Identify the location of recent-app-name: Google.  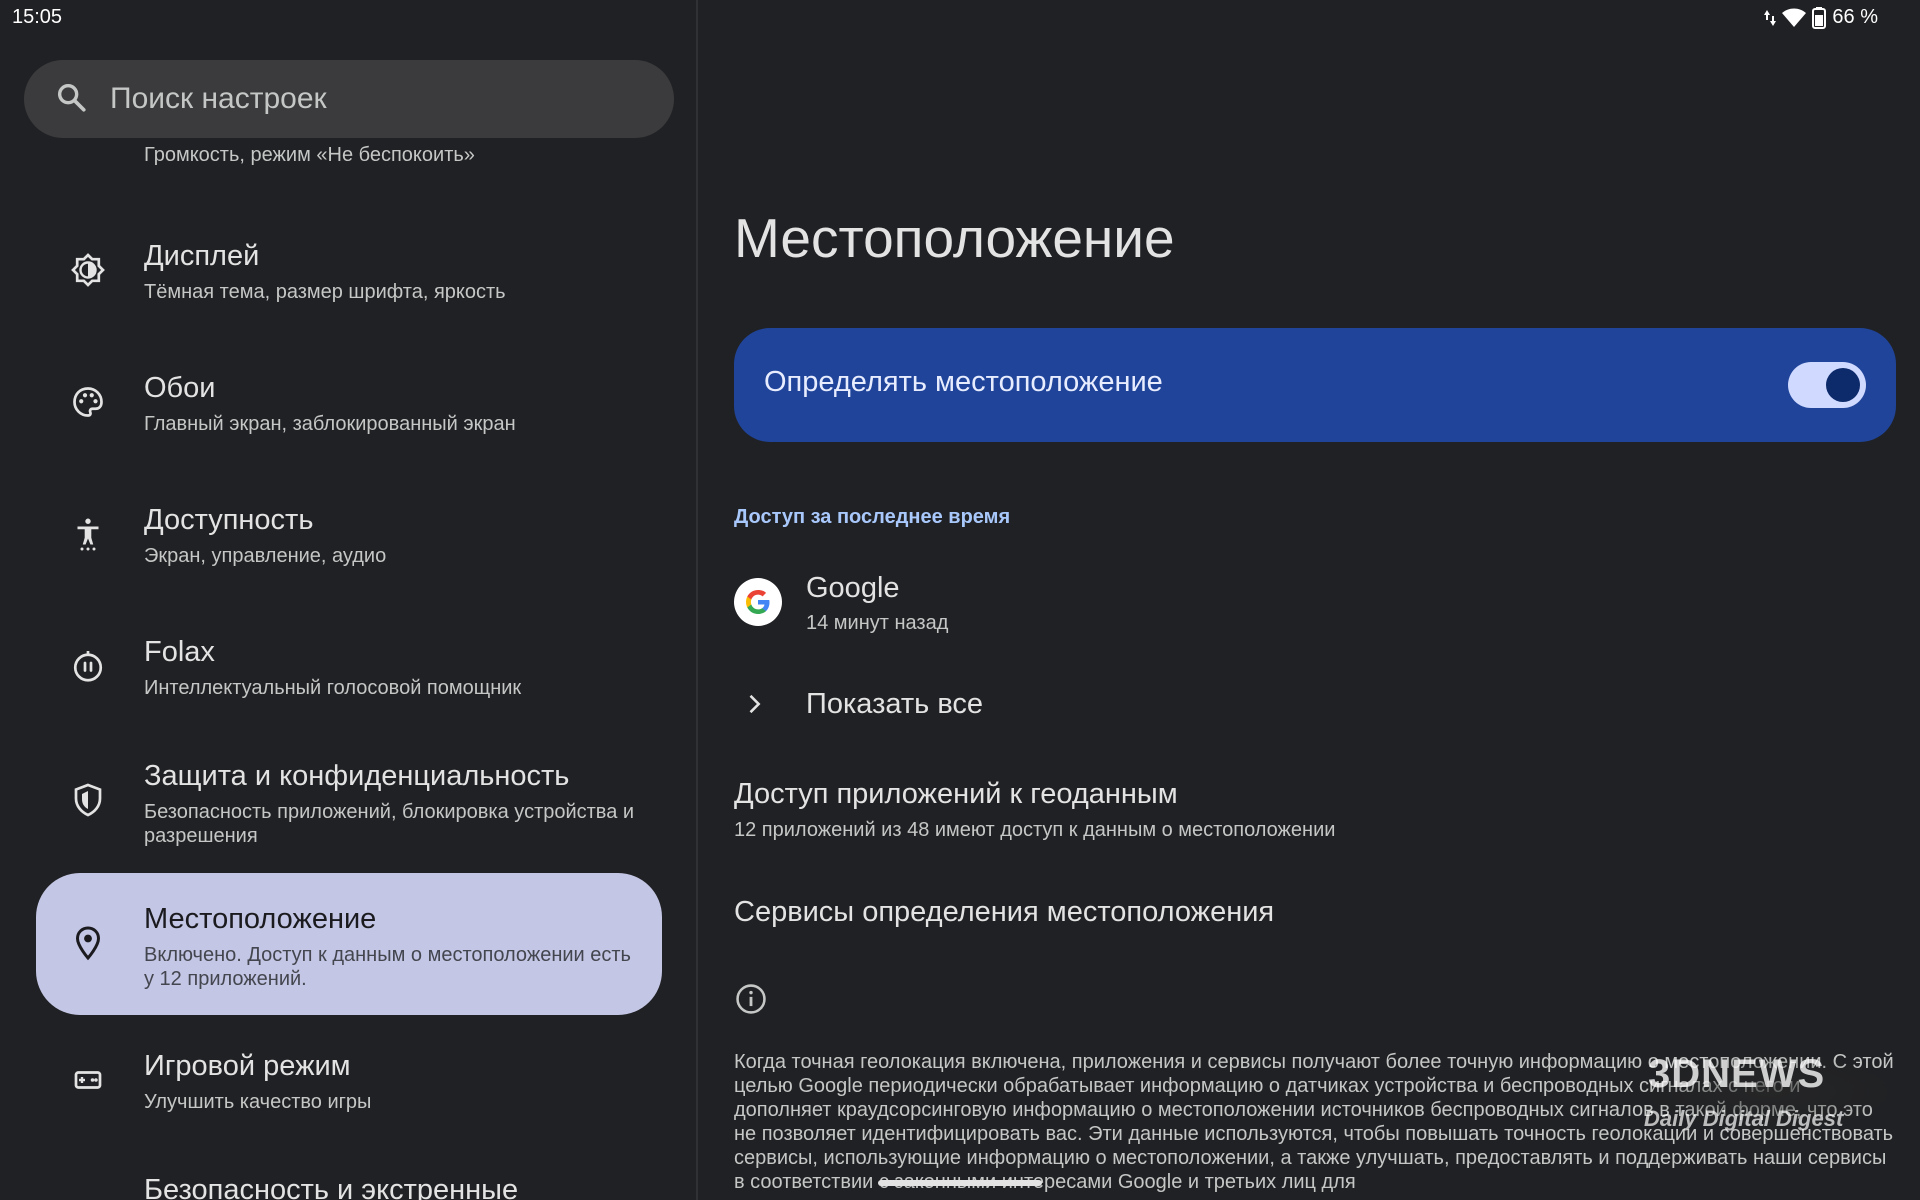
(853, 588).